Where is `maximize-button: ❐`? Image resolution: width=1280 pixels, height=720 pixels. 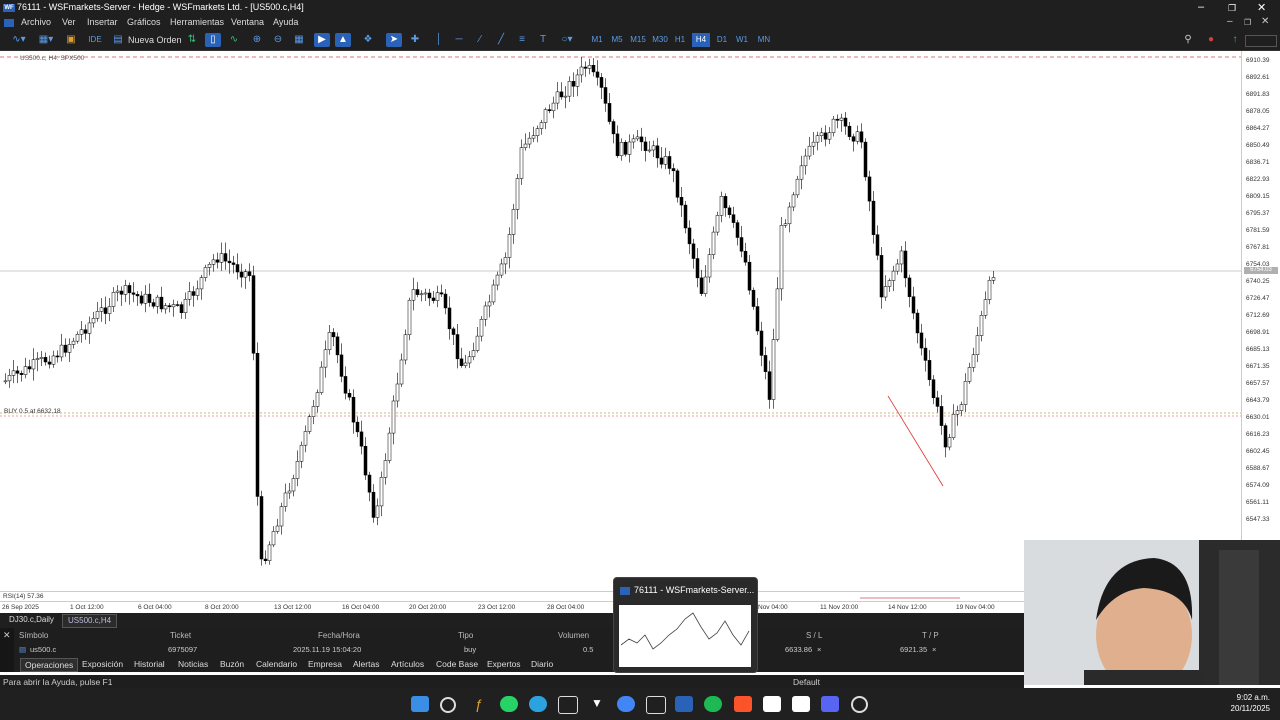 maximize-button: ❐ is located at coordinates (1232, 8).